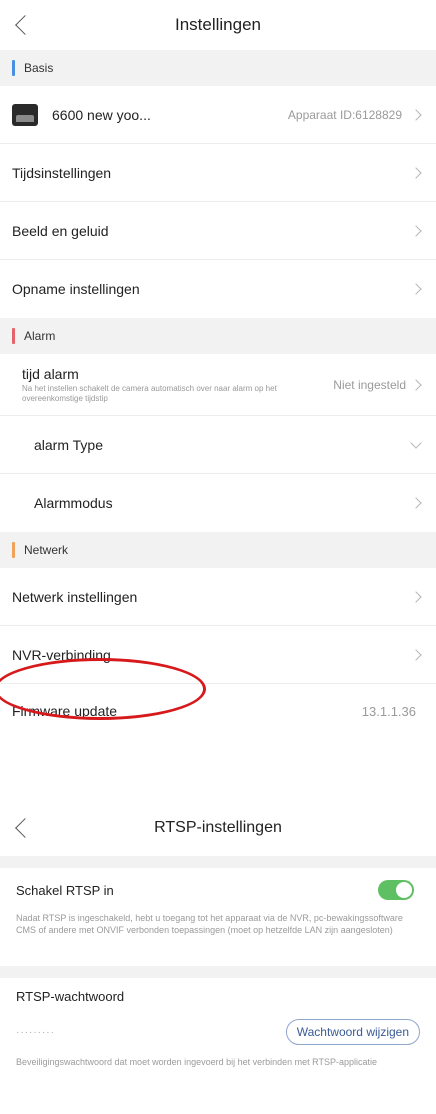 The image size is (436, 1114). I want to click on section-label: Basis, so click(39, 68).